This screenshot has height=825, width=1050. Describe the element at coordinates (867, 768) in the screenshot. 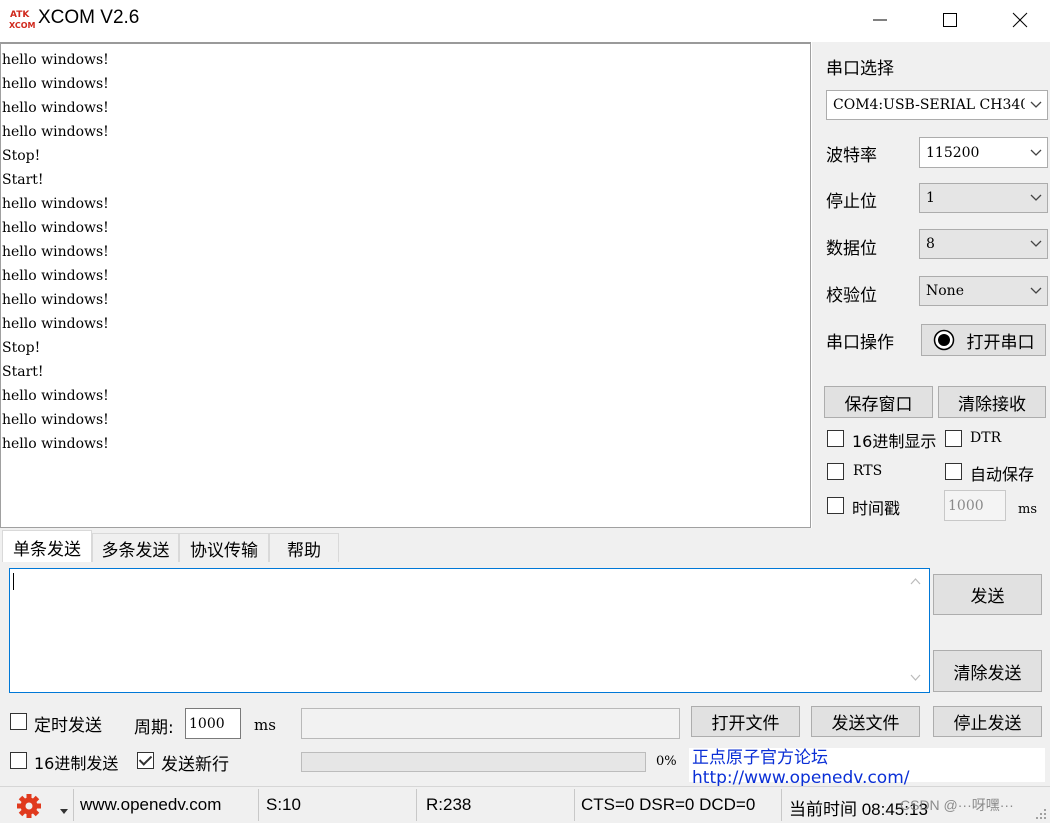

I see `forum-link: 正点原子官方论坛http://www.openedv.com/` at that location.